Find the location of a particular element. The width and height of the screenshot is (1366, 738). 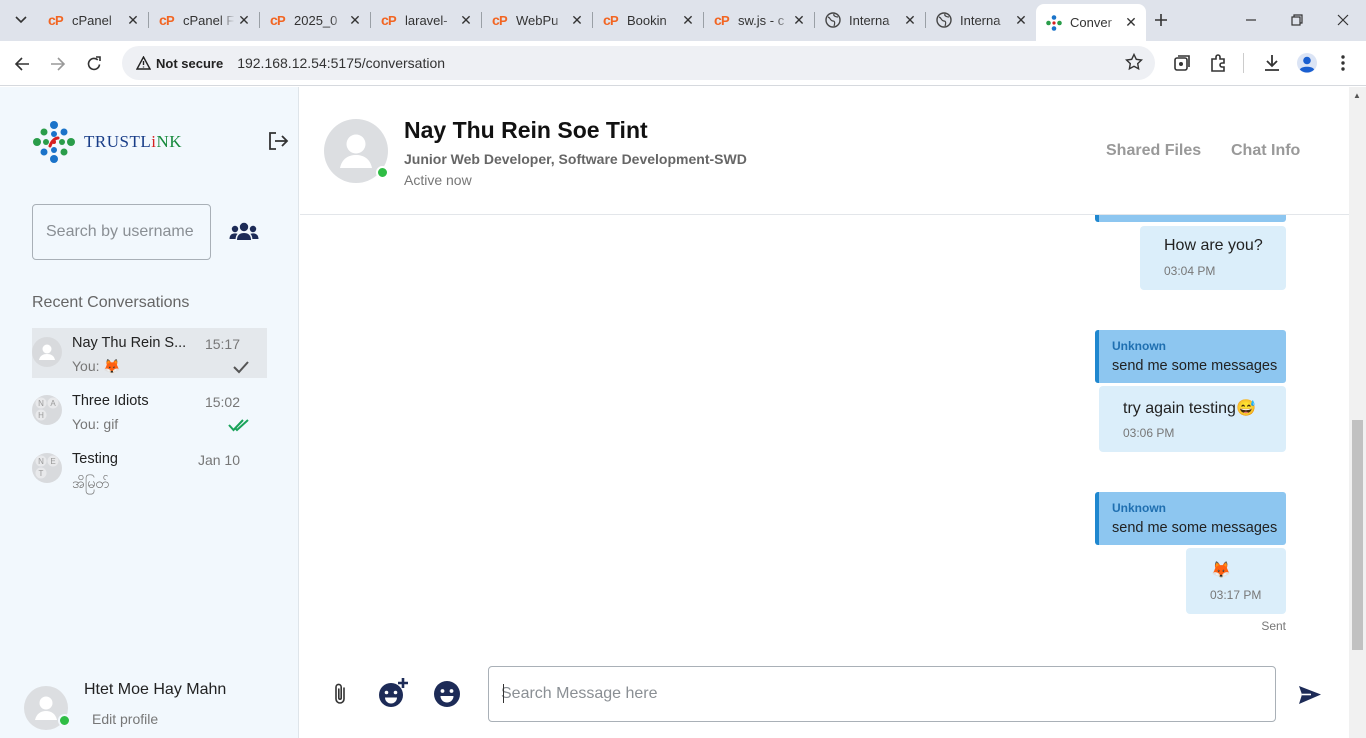

tab-search-dropdown is located at coordinates (21, 20).